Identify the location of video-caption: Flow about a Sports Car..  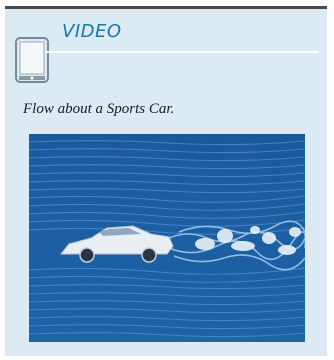
(99, 109).